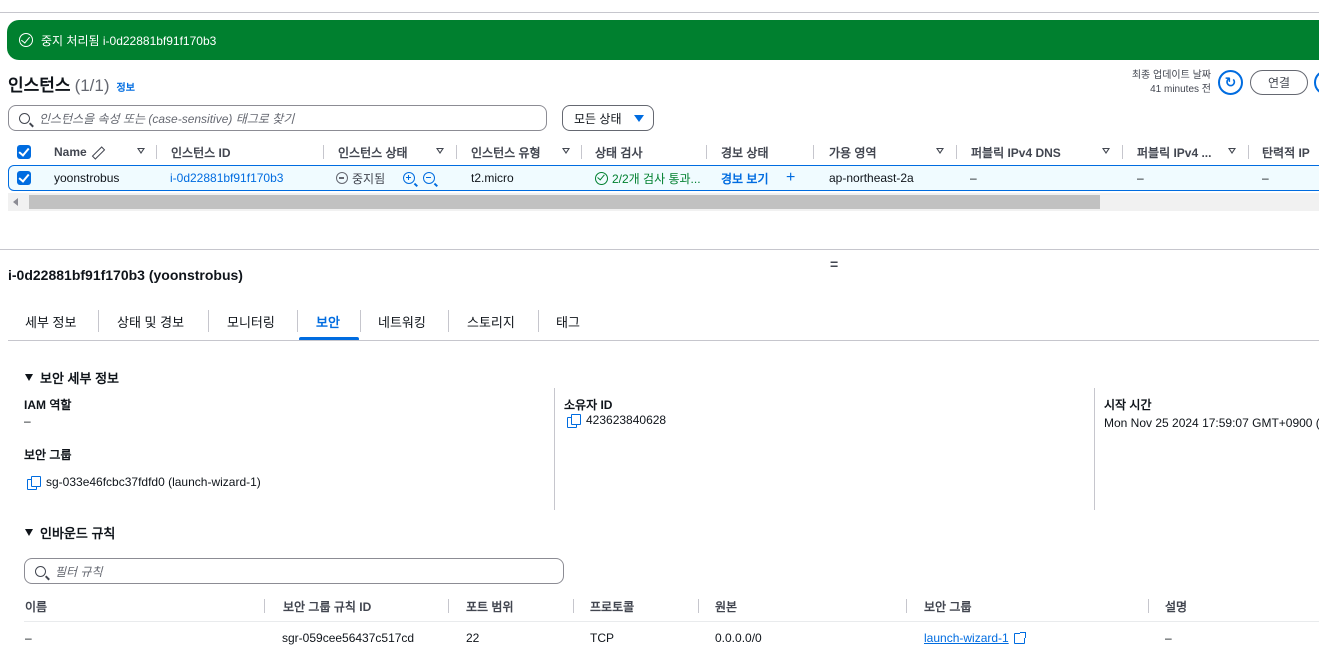  Describe the element at coordinates (50, 321) in the screenshot. I see `tab-details: 세부 정보` at that location.